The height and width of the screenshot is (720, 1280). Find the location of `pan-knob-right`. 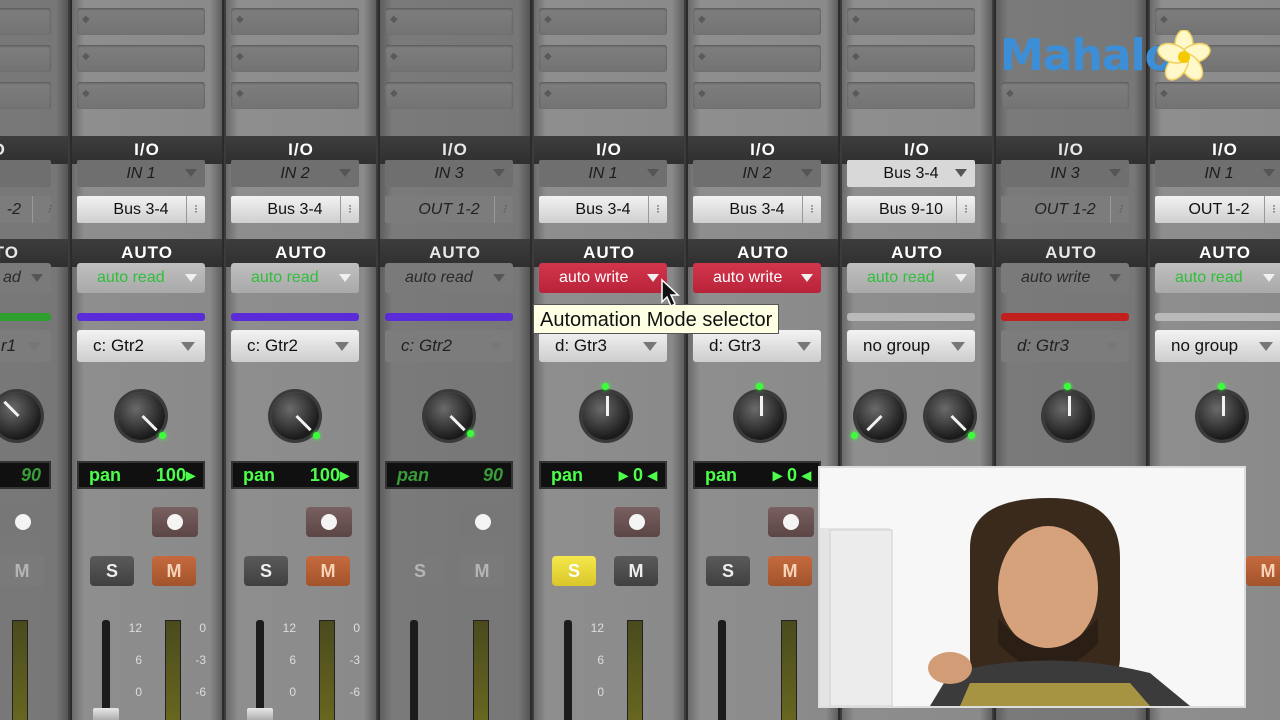

pan-knob-right is located at coordinates (950, 416).